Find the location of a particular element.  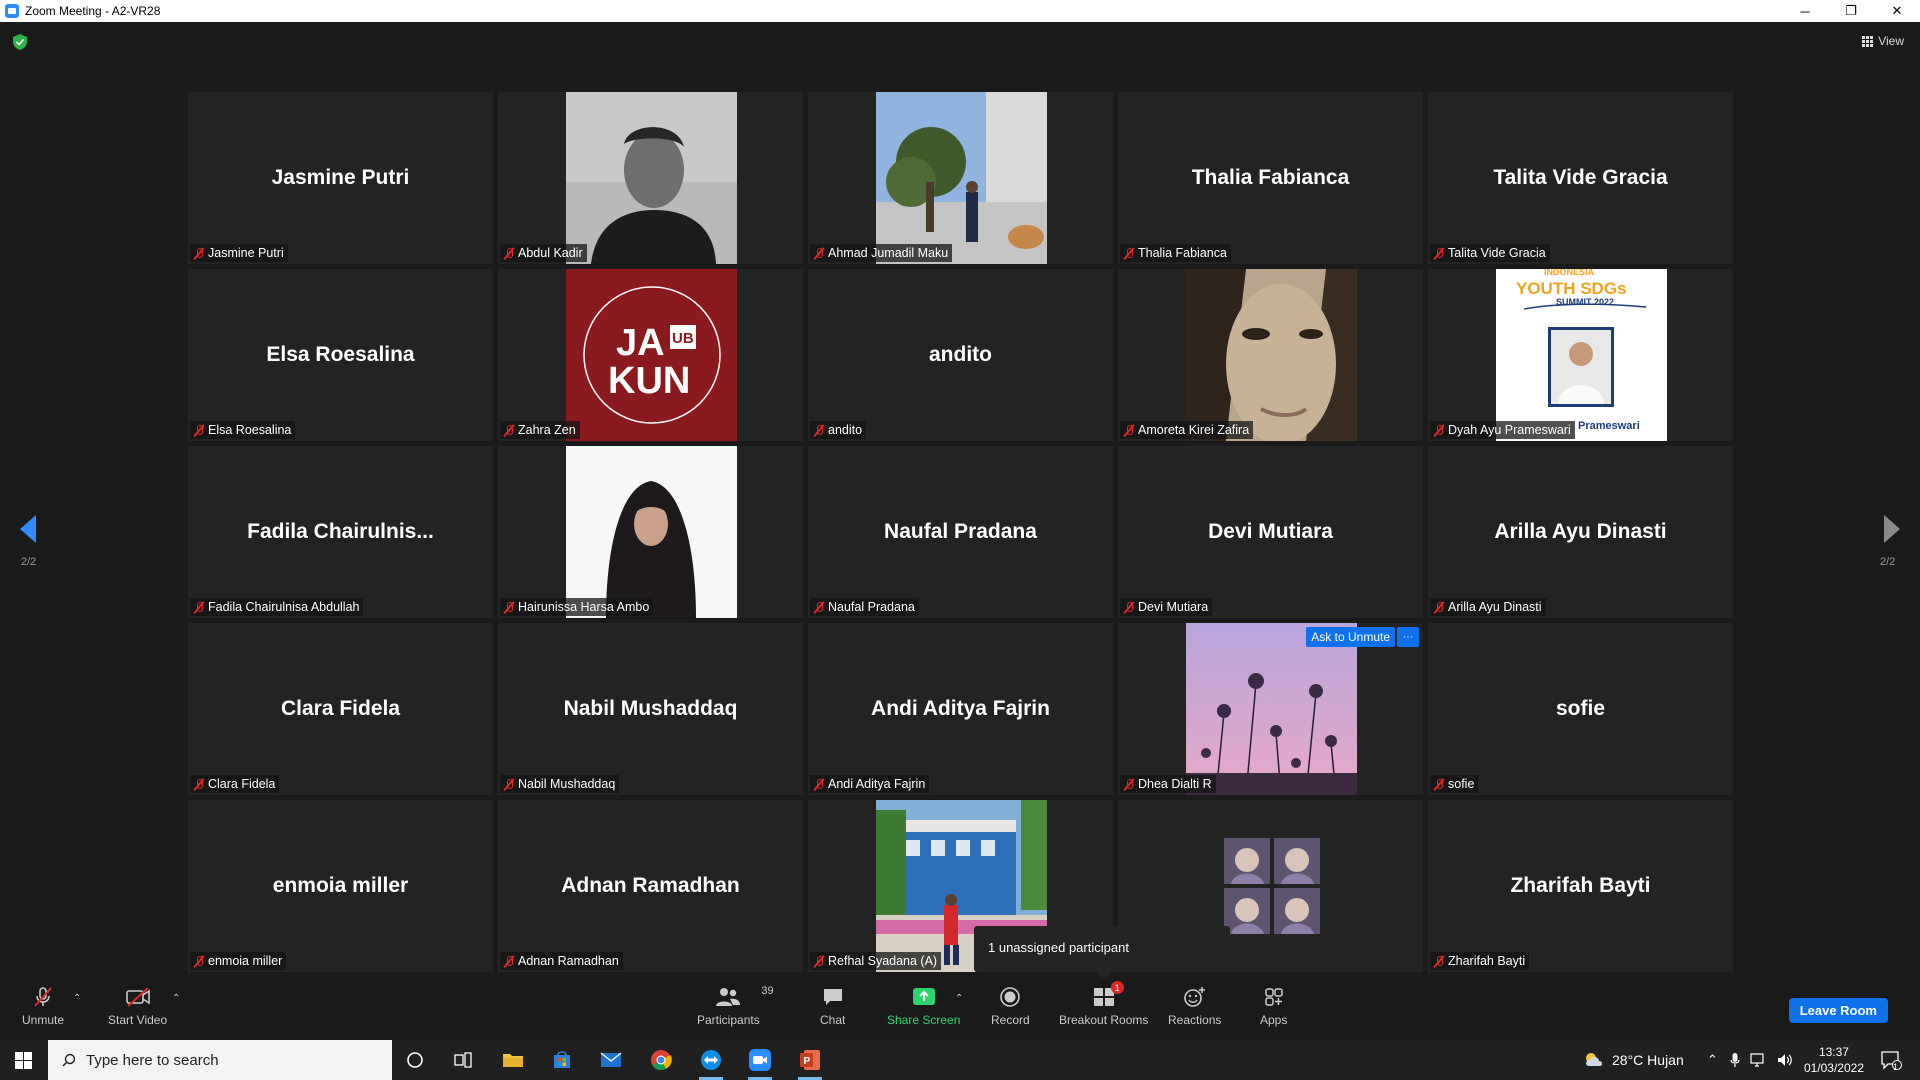

close-button: ✕ is located at coordinates (1897, 11).